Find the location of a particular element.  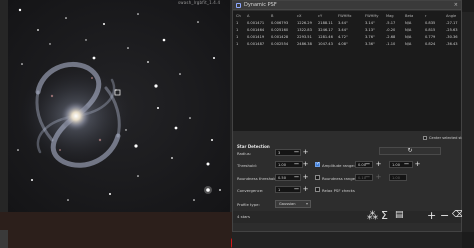

roundness-decrease-button: − is located at coordinates (296, 177).